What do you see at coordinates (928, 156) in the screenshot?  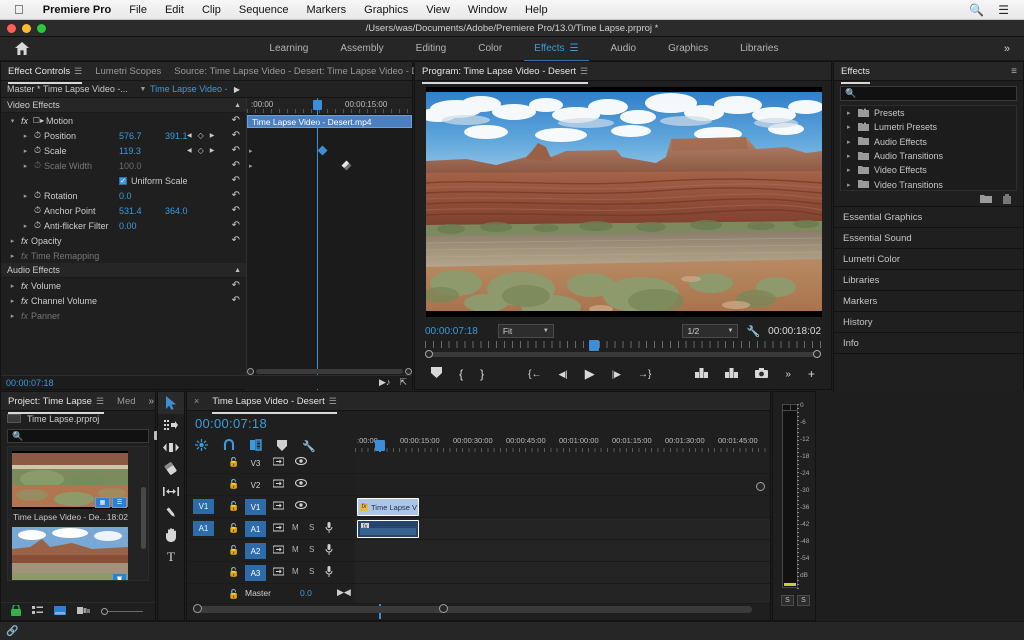 I see `effects-item-audio-transitions: ▸ Audio Transitions` at bounding box center [928, 156].